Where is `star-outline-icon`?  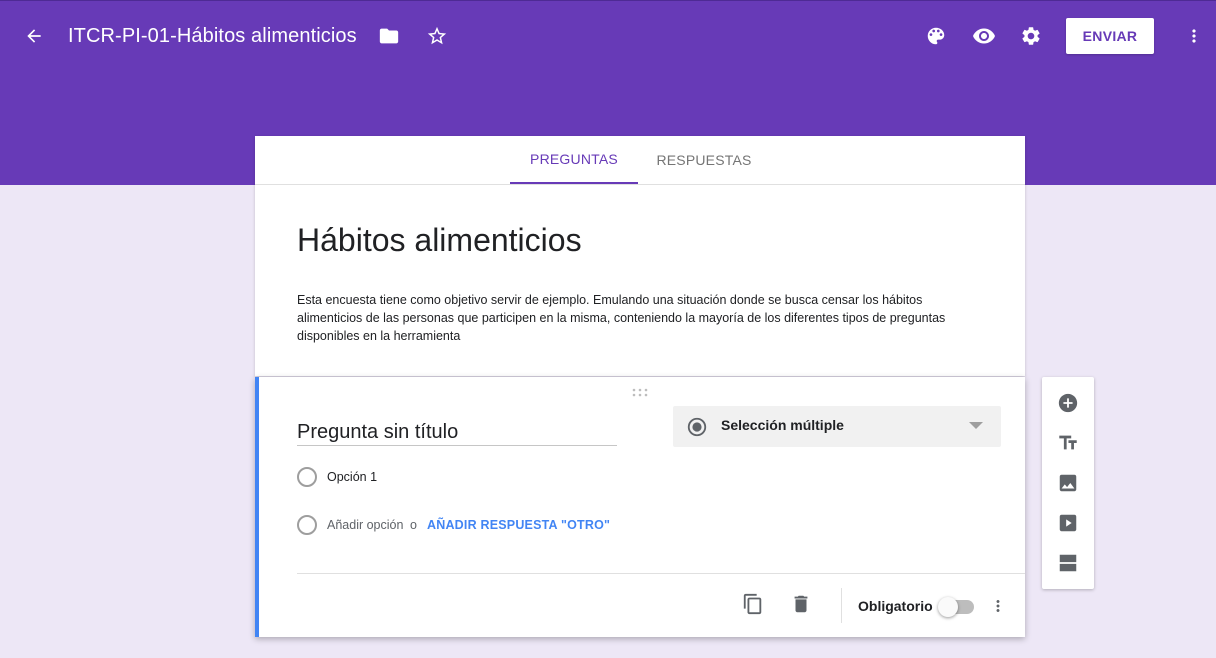
star-outline-icon is located at coordinates (437, 36).